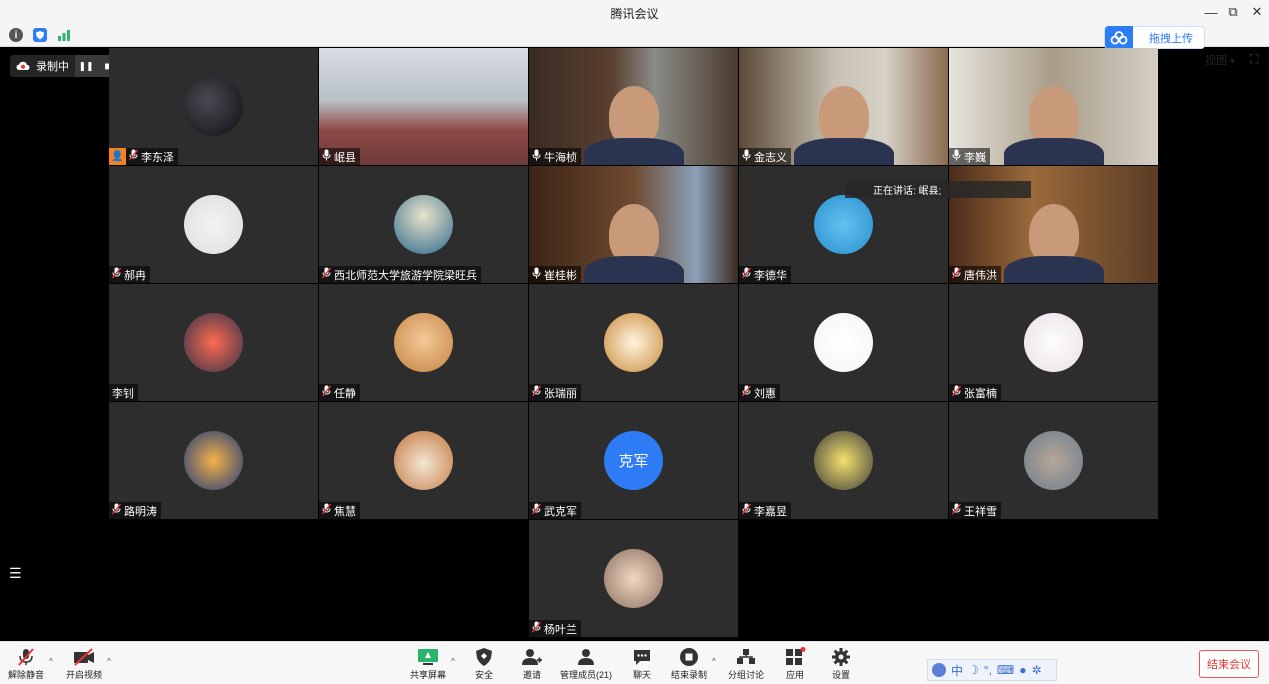 Image resolution: width=1269 pixels, height=684 pixels. Describe the element at coordinates (213, 460) in the screenshot. I see `participant-tile: 路明涛` at that location.